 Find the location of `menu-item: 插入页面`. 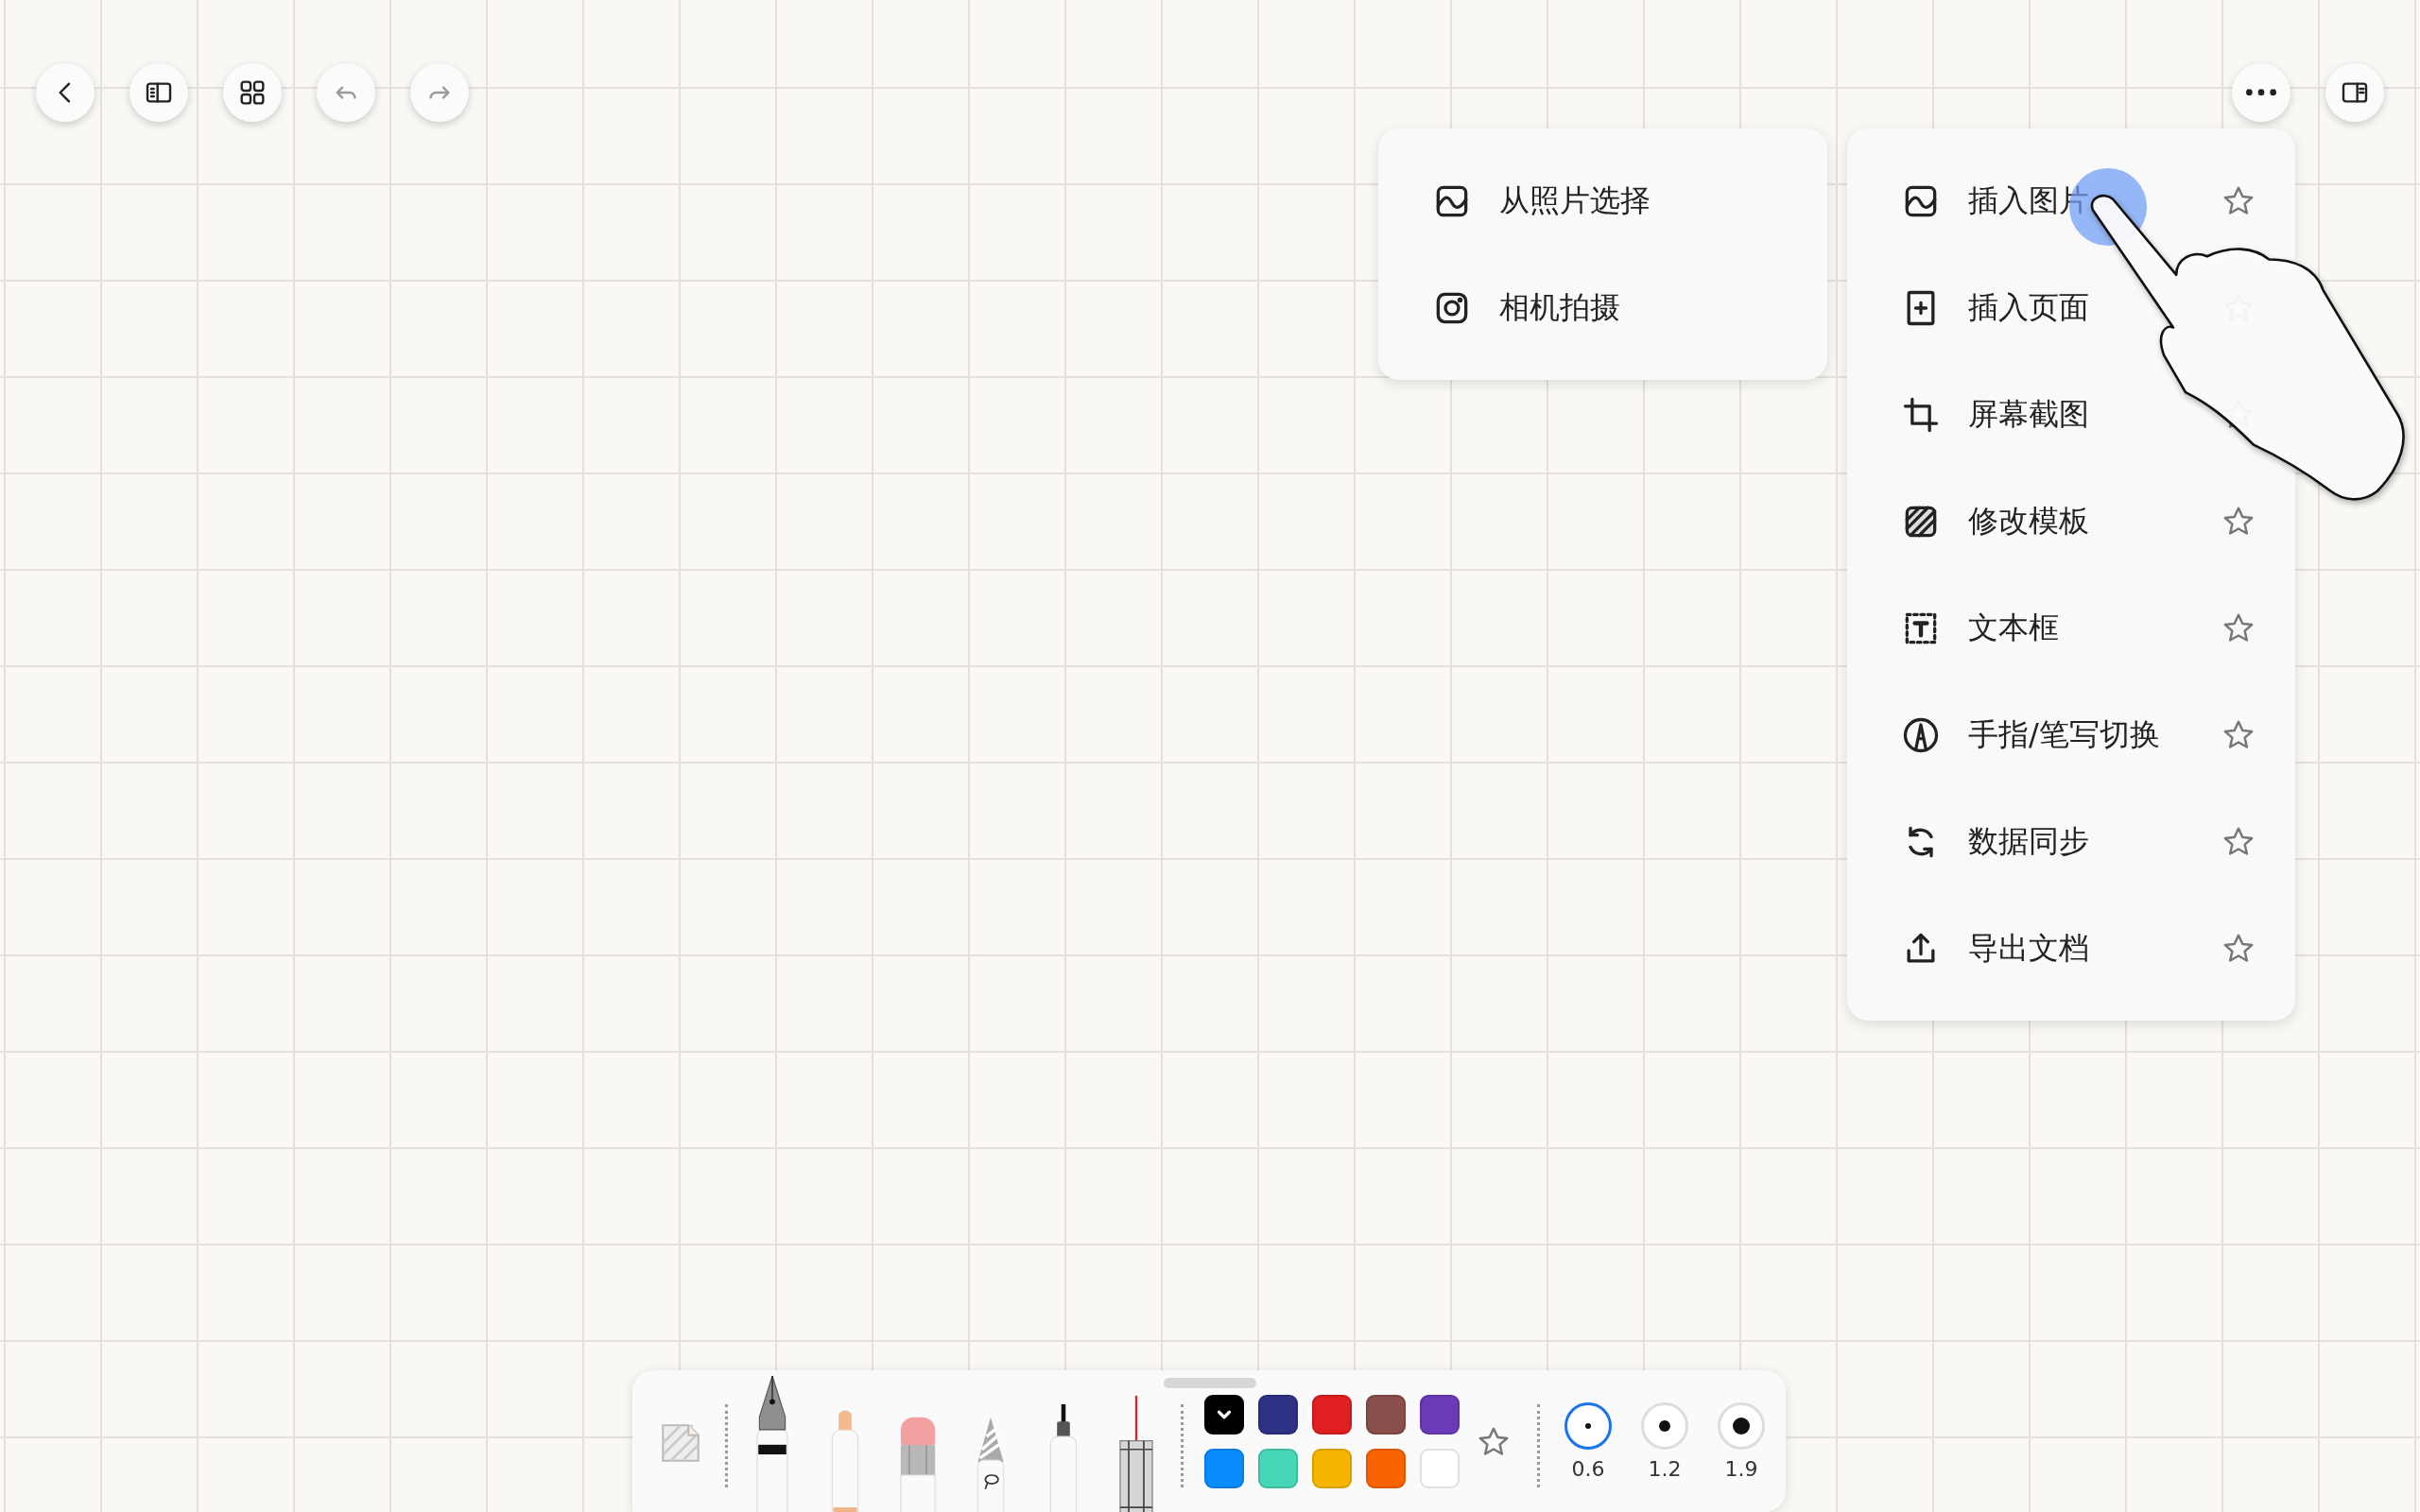

menu-item: 插入页面 is located at coordinates (1994, 307).